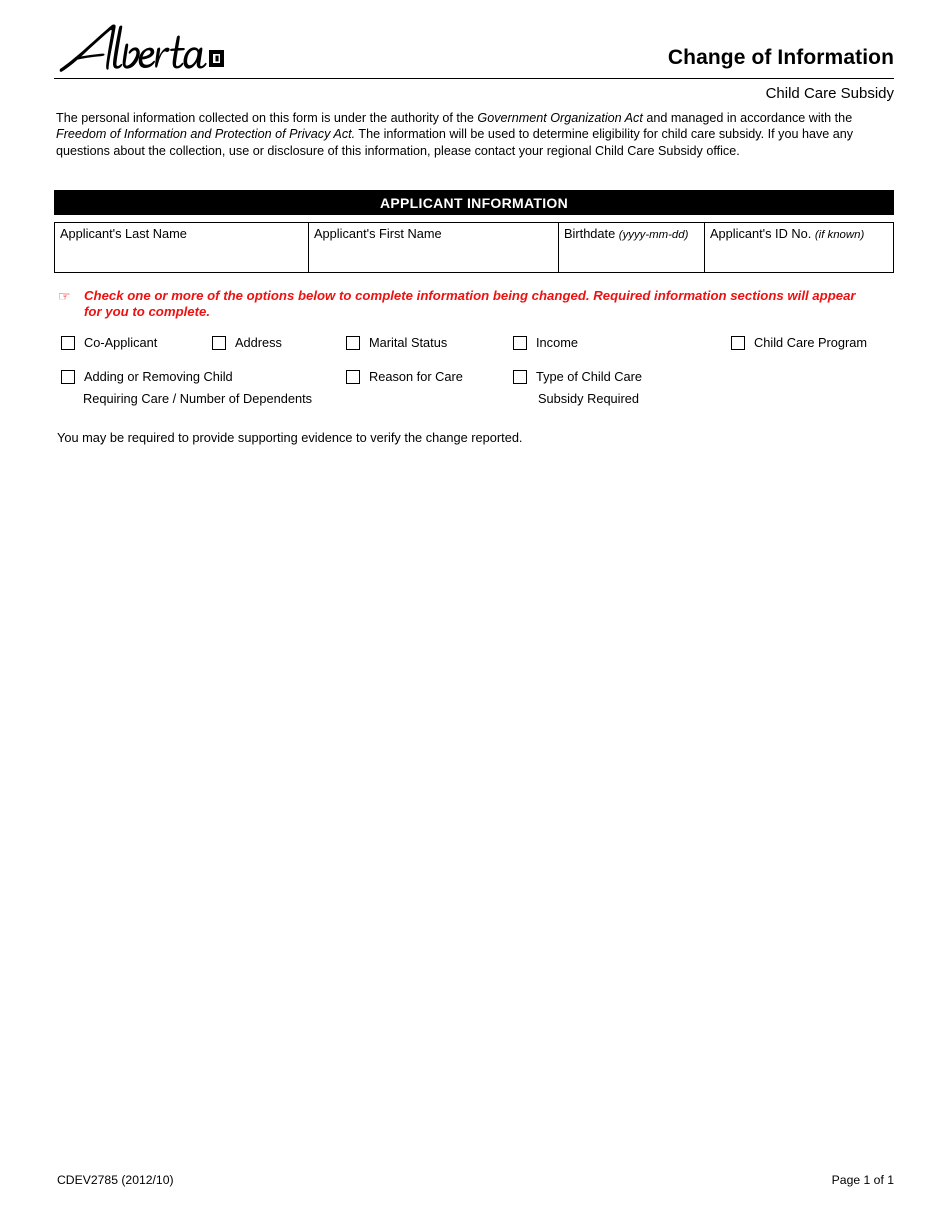 Image resolution: width=950 pixels, height=1230 pixels. I want to click on option-sublabel-type-of-child-care: Subsidy Required, so click(589, 398).